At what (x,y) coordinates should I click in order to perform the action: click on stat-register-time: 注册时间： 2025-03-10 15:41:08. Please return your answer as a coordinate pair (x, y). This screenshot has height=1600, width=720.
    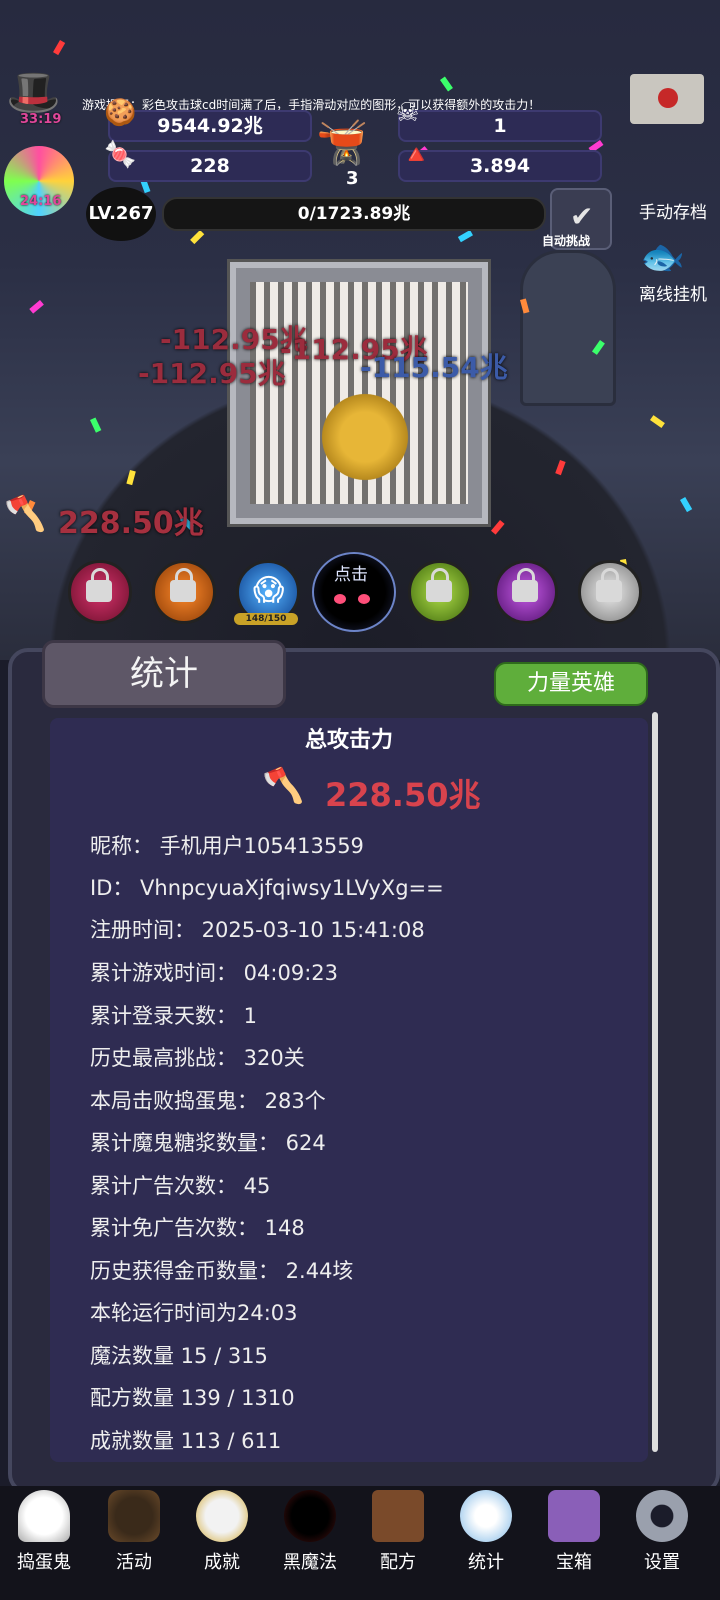
    Looking at the image, I should click on (257, 930).